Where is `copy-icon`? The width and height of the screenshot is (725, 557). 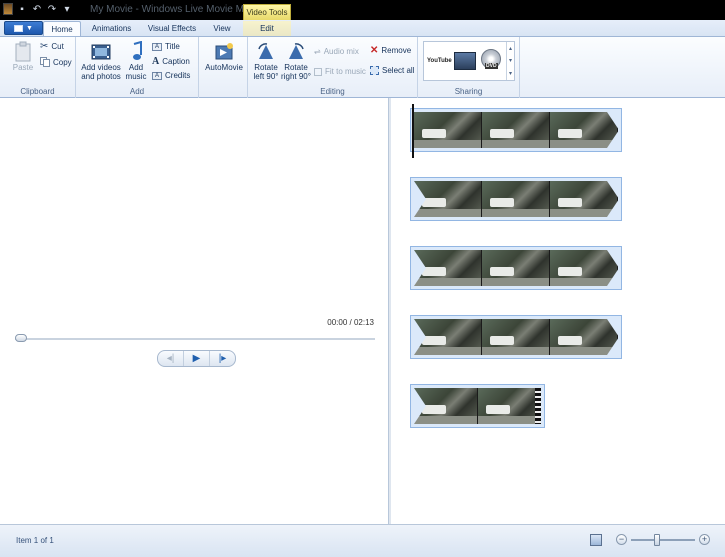
copy-icon is located at coordinates (45, 62).